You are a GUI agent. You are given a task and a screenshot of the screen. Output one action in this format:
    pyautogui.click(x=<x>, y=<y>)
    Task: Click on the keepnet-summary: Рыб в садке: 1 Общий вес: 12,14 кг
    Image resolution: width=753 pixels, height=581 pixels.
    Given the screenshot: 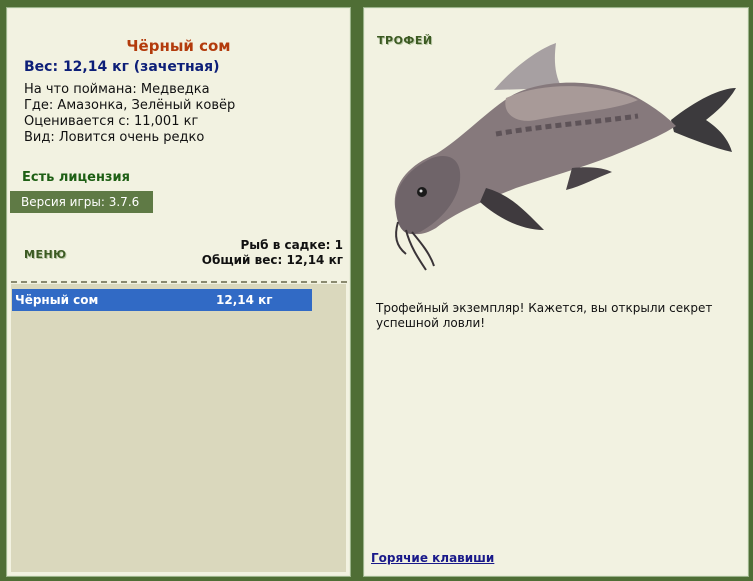 What is the action you would take?
    pyautogui.click(x=272, y=253)
    